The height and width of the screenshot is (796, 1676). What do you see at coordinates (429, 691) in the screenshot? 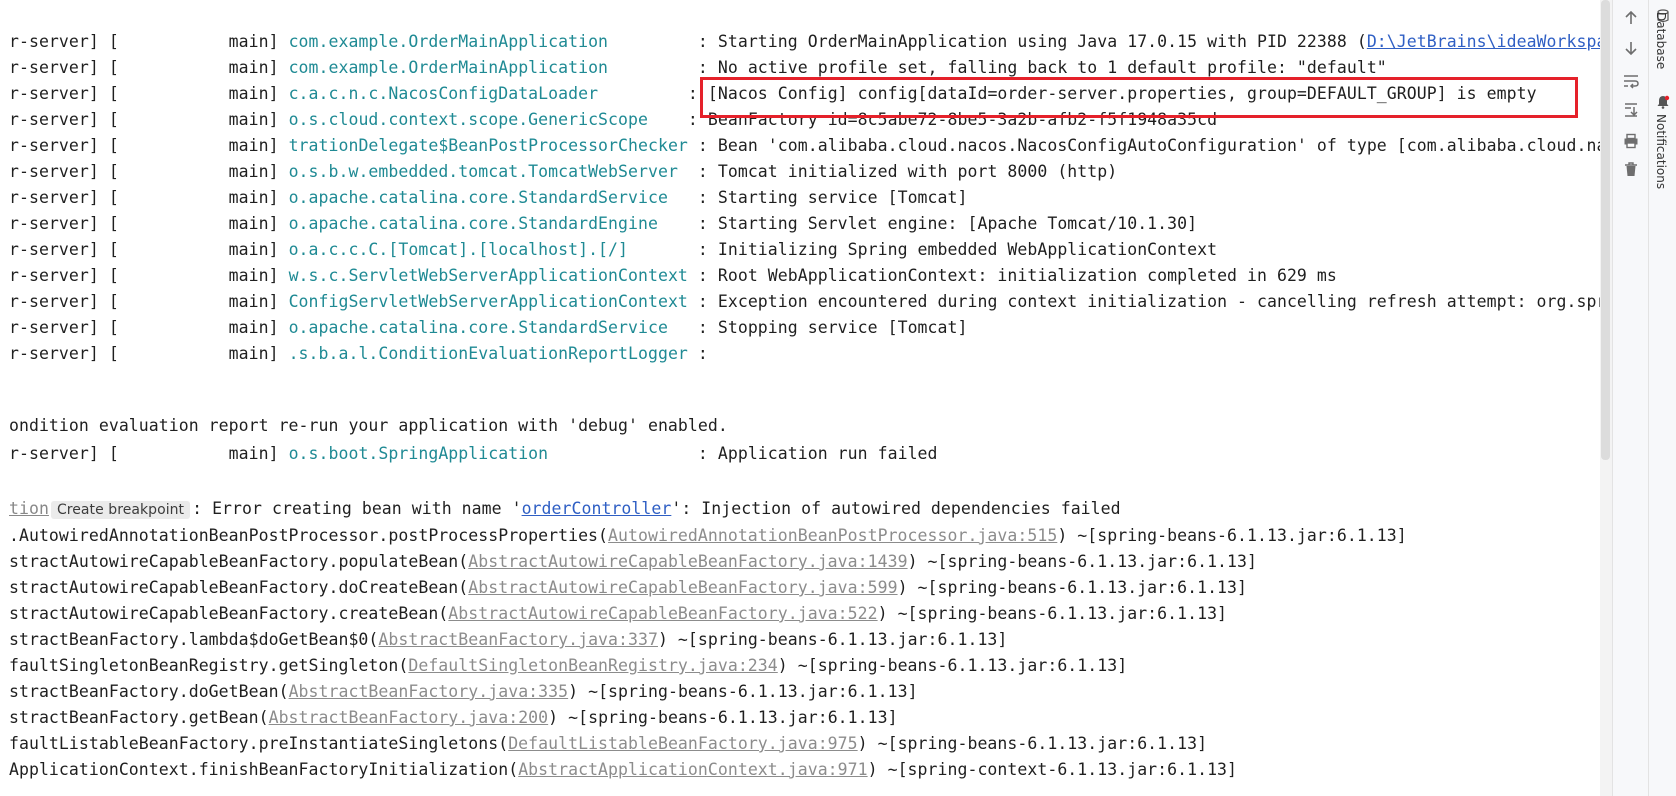
I see `source-link: AbstractBeanFactory.java:335` at bounding box center [429, 691].